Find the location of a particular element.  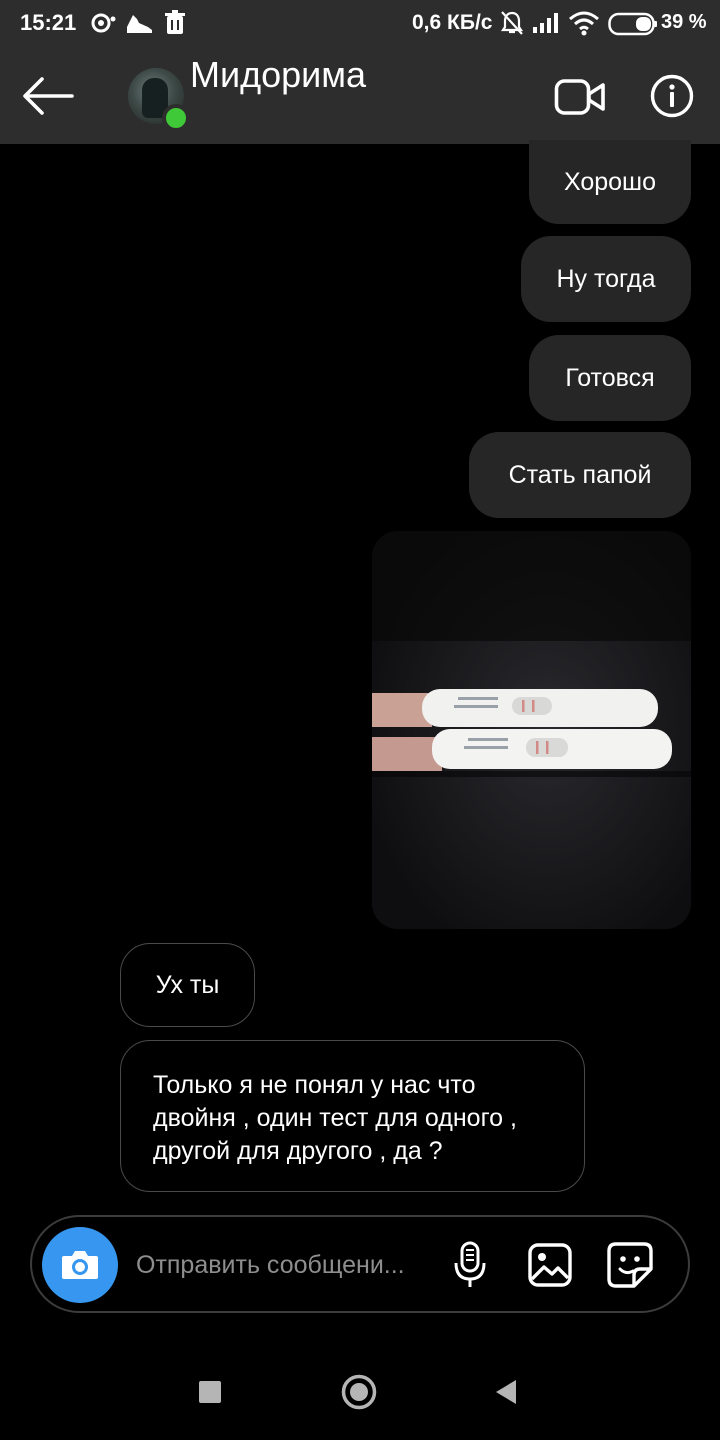

photo-message is located at coordinates (531, 730).